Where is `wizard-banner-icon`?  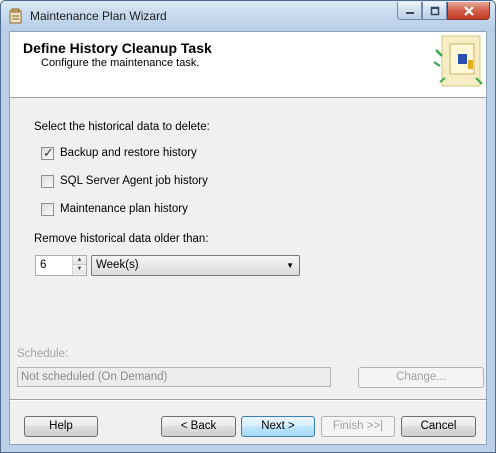 wizard-banner-icon is located at coordinates (458, 61).